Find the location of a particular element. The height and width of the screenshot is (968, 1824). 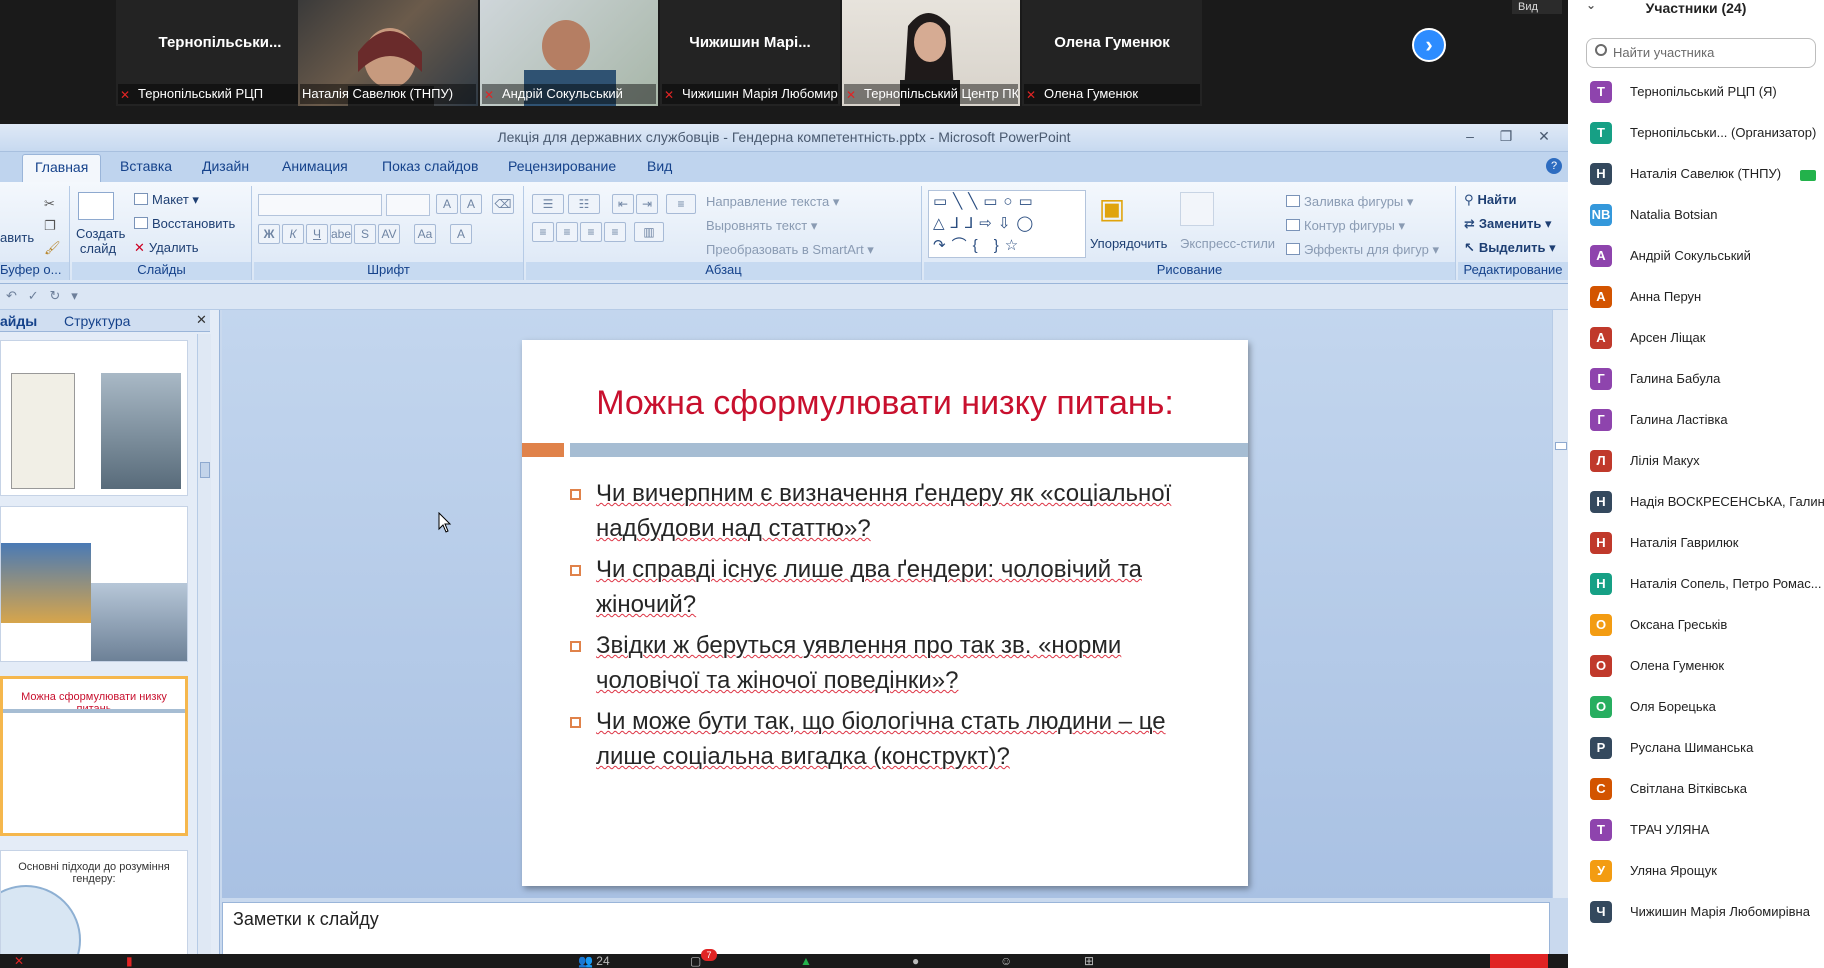

layout-button: Макет ▾ is located at coordinates (166, 200).